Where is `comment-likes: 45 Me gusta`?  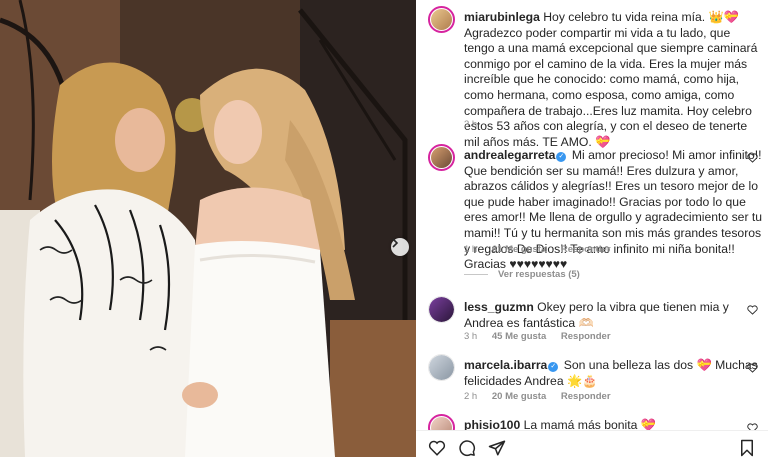 comment-likes: 45 Me gusta is located at coordinates (519, 336).